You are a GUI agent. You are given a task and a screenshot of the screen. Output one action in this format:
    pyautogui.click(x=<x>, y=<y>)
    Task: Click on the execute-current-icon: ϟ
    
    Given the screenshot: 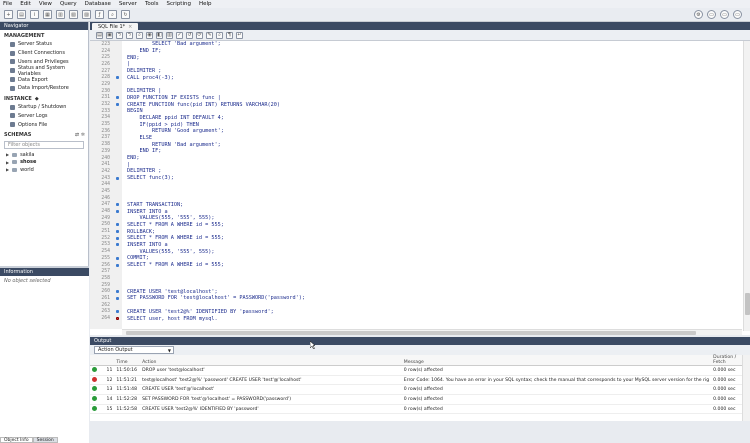 What is the action you would take?
    pyautogui.click(x=129, y=35)
    